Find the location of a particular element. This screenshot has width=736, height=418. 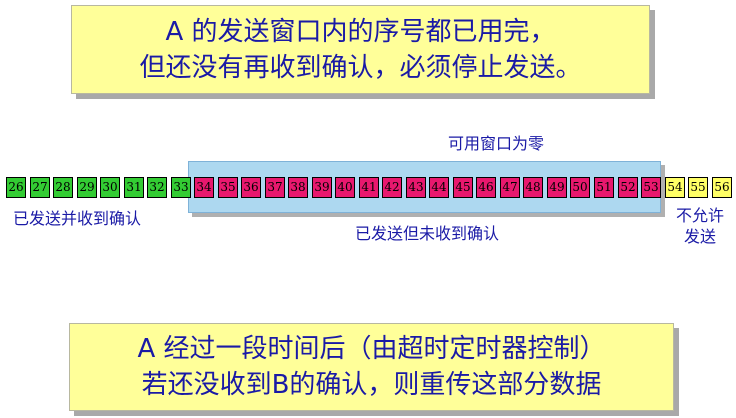

top-note-line-1: A 的发送窗口内的序号都已用完， is located at coordinates (360, 32).